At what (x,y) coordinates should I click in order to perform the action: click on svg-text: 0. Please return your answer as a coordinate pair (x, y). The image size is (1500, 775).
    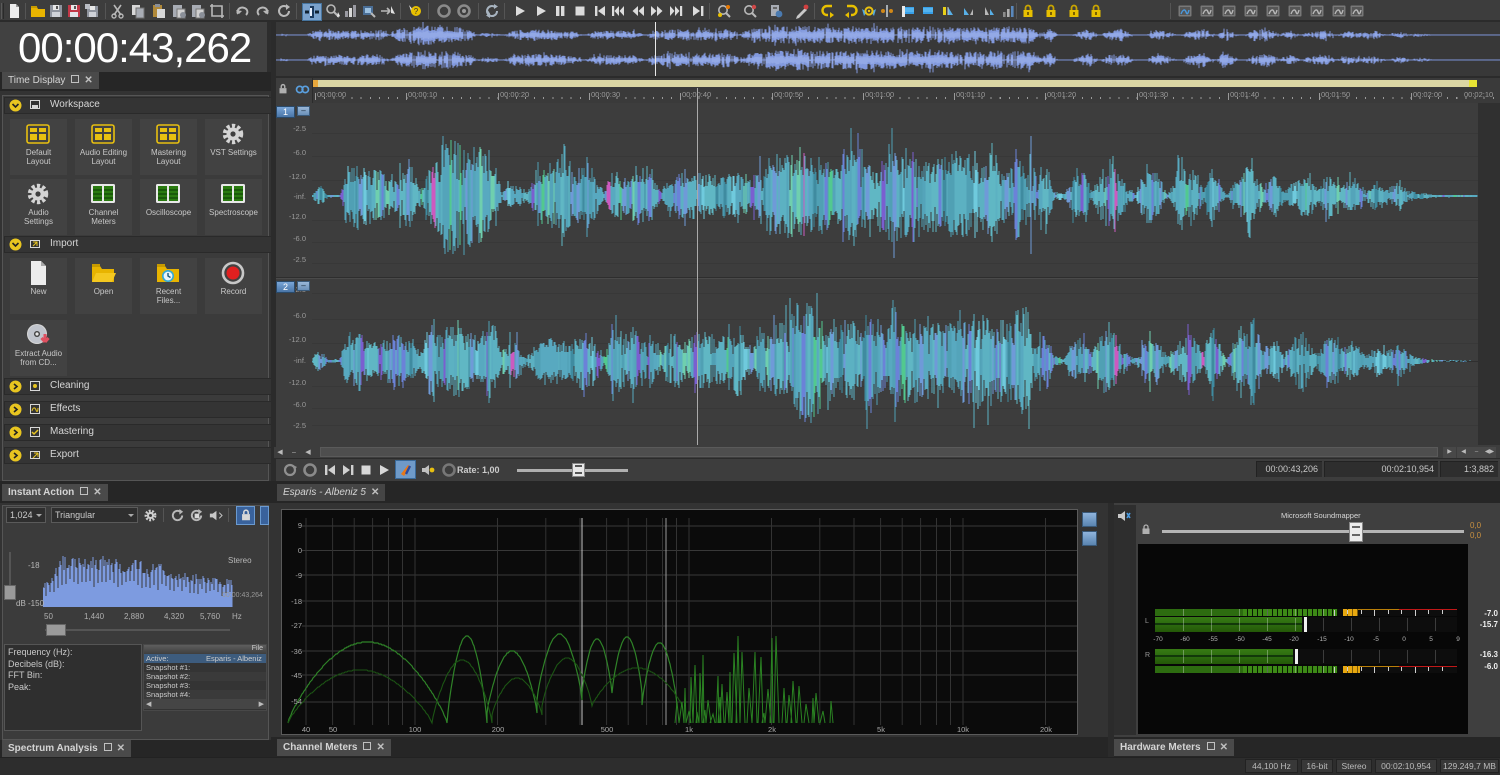
    Looking at the image, I should click on (300, 550).